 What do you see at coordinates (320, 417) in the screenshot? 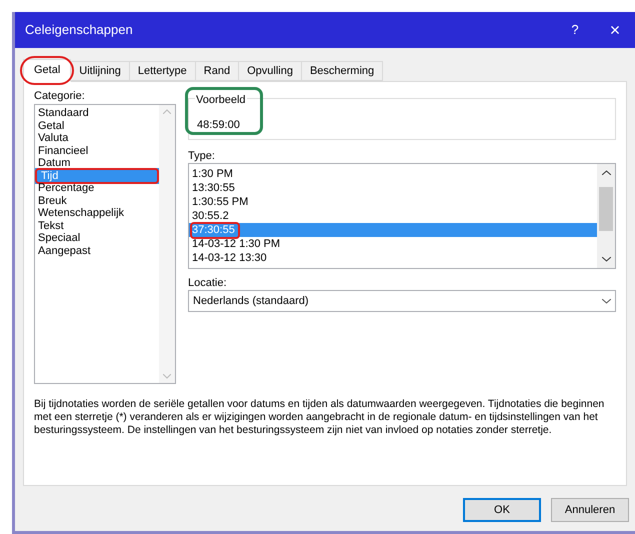
I see `description-text: Bij tijdnotaties worden de seriële getallen voor datums en tijden als datumwaarden weergegeven. Tijdnotaties die beginnen met een sterretje (*) veranderen als er wijzigingen worden aangebracht in de regionale datum- en tijdsinstellingen van het besturingssysteem. De instellingen van het besturingssysteem zijn niet van invloed op notaties zonder sterretje.` at bounding box center [320, 417].